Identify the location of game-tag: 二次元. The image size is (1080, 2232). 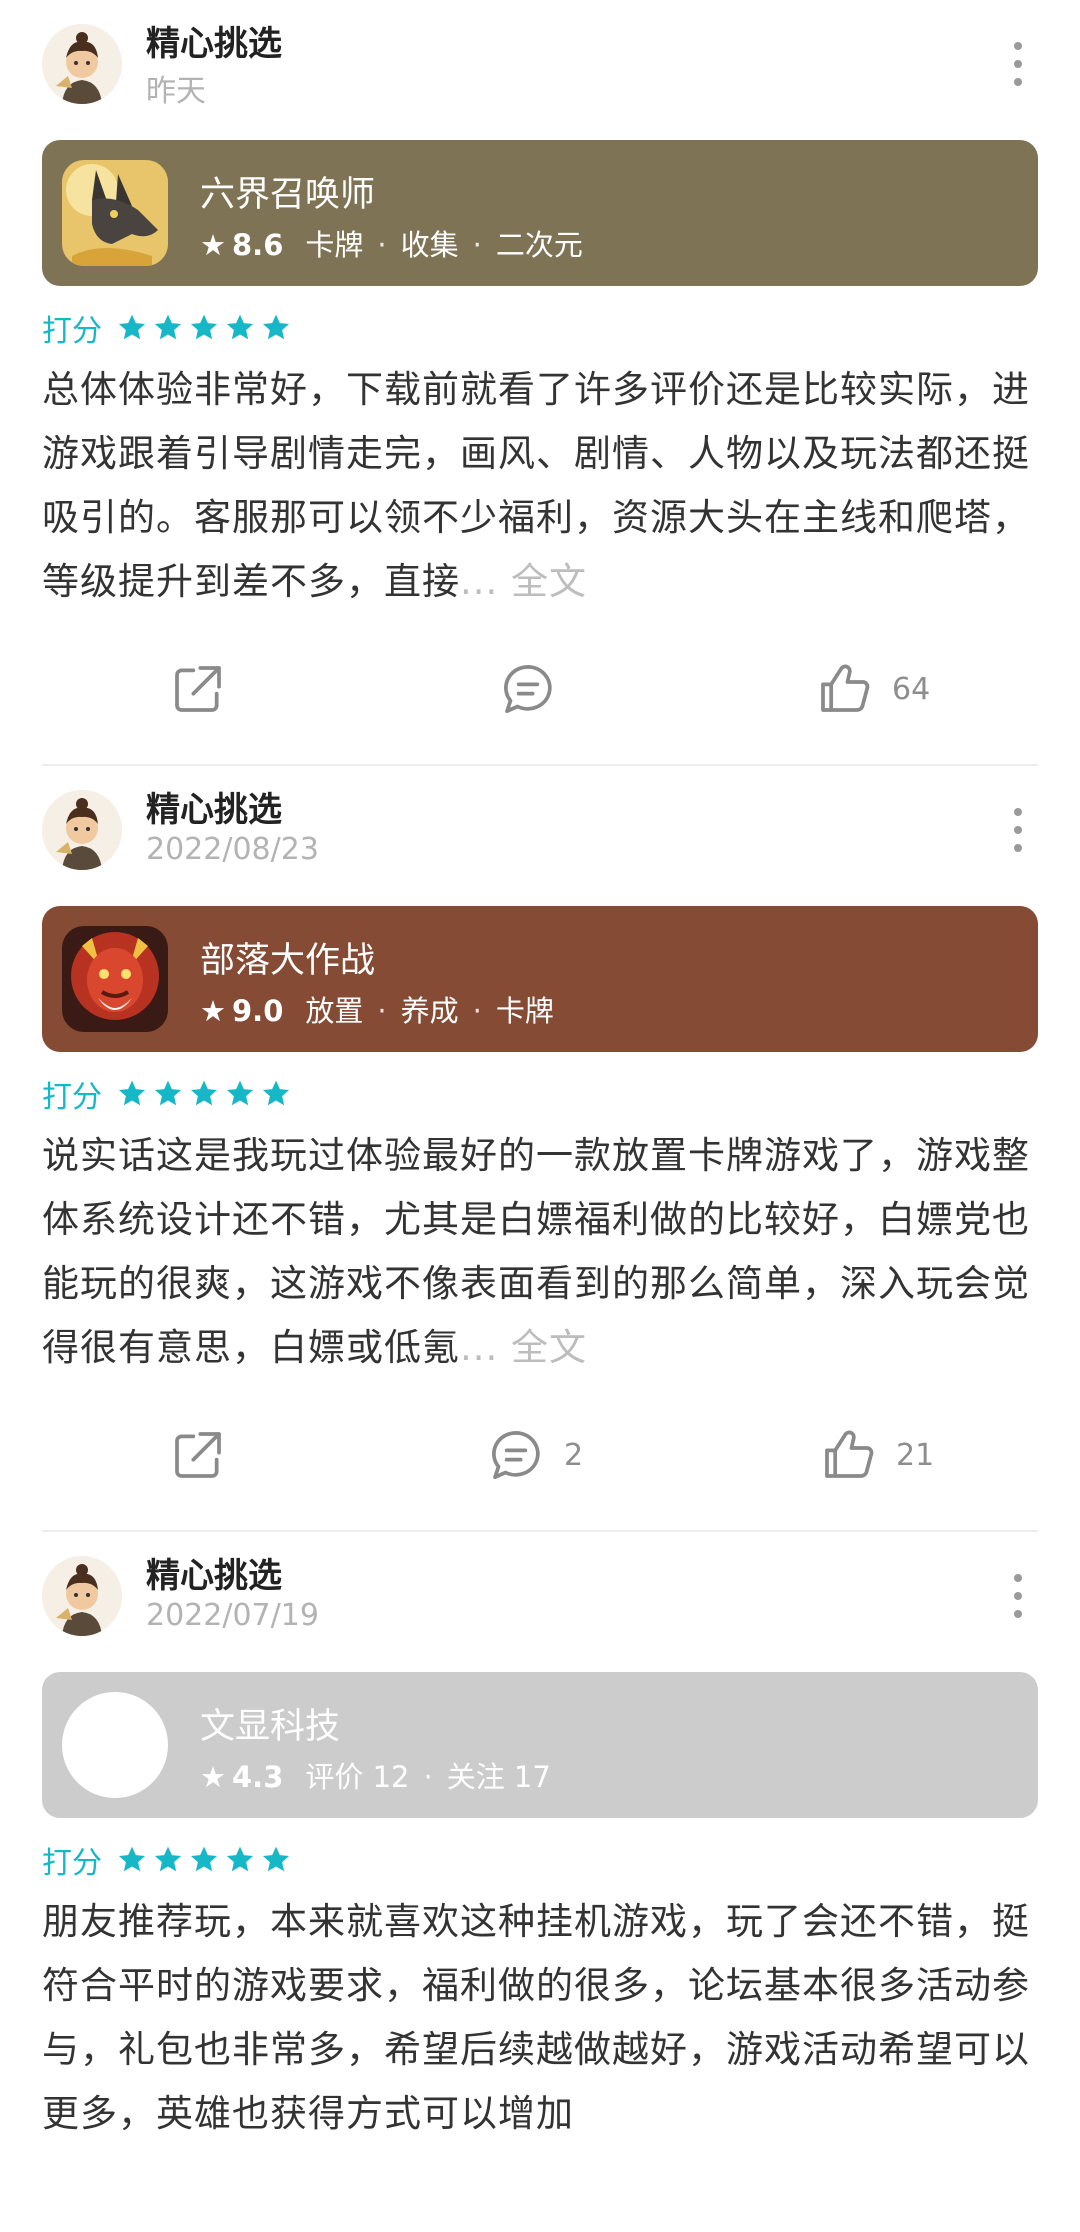
(539, 245).